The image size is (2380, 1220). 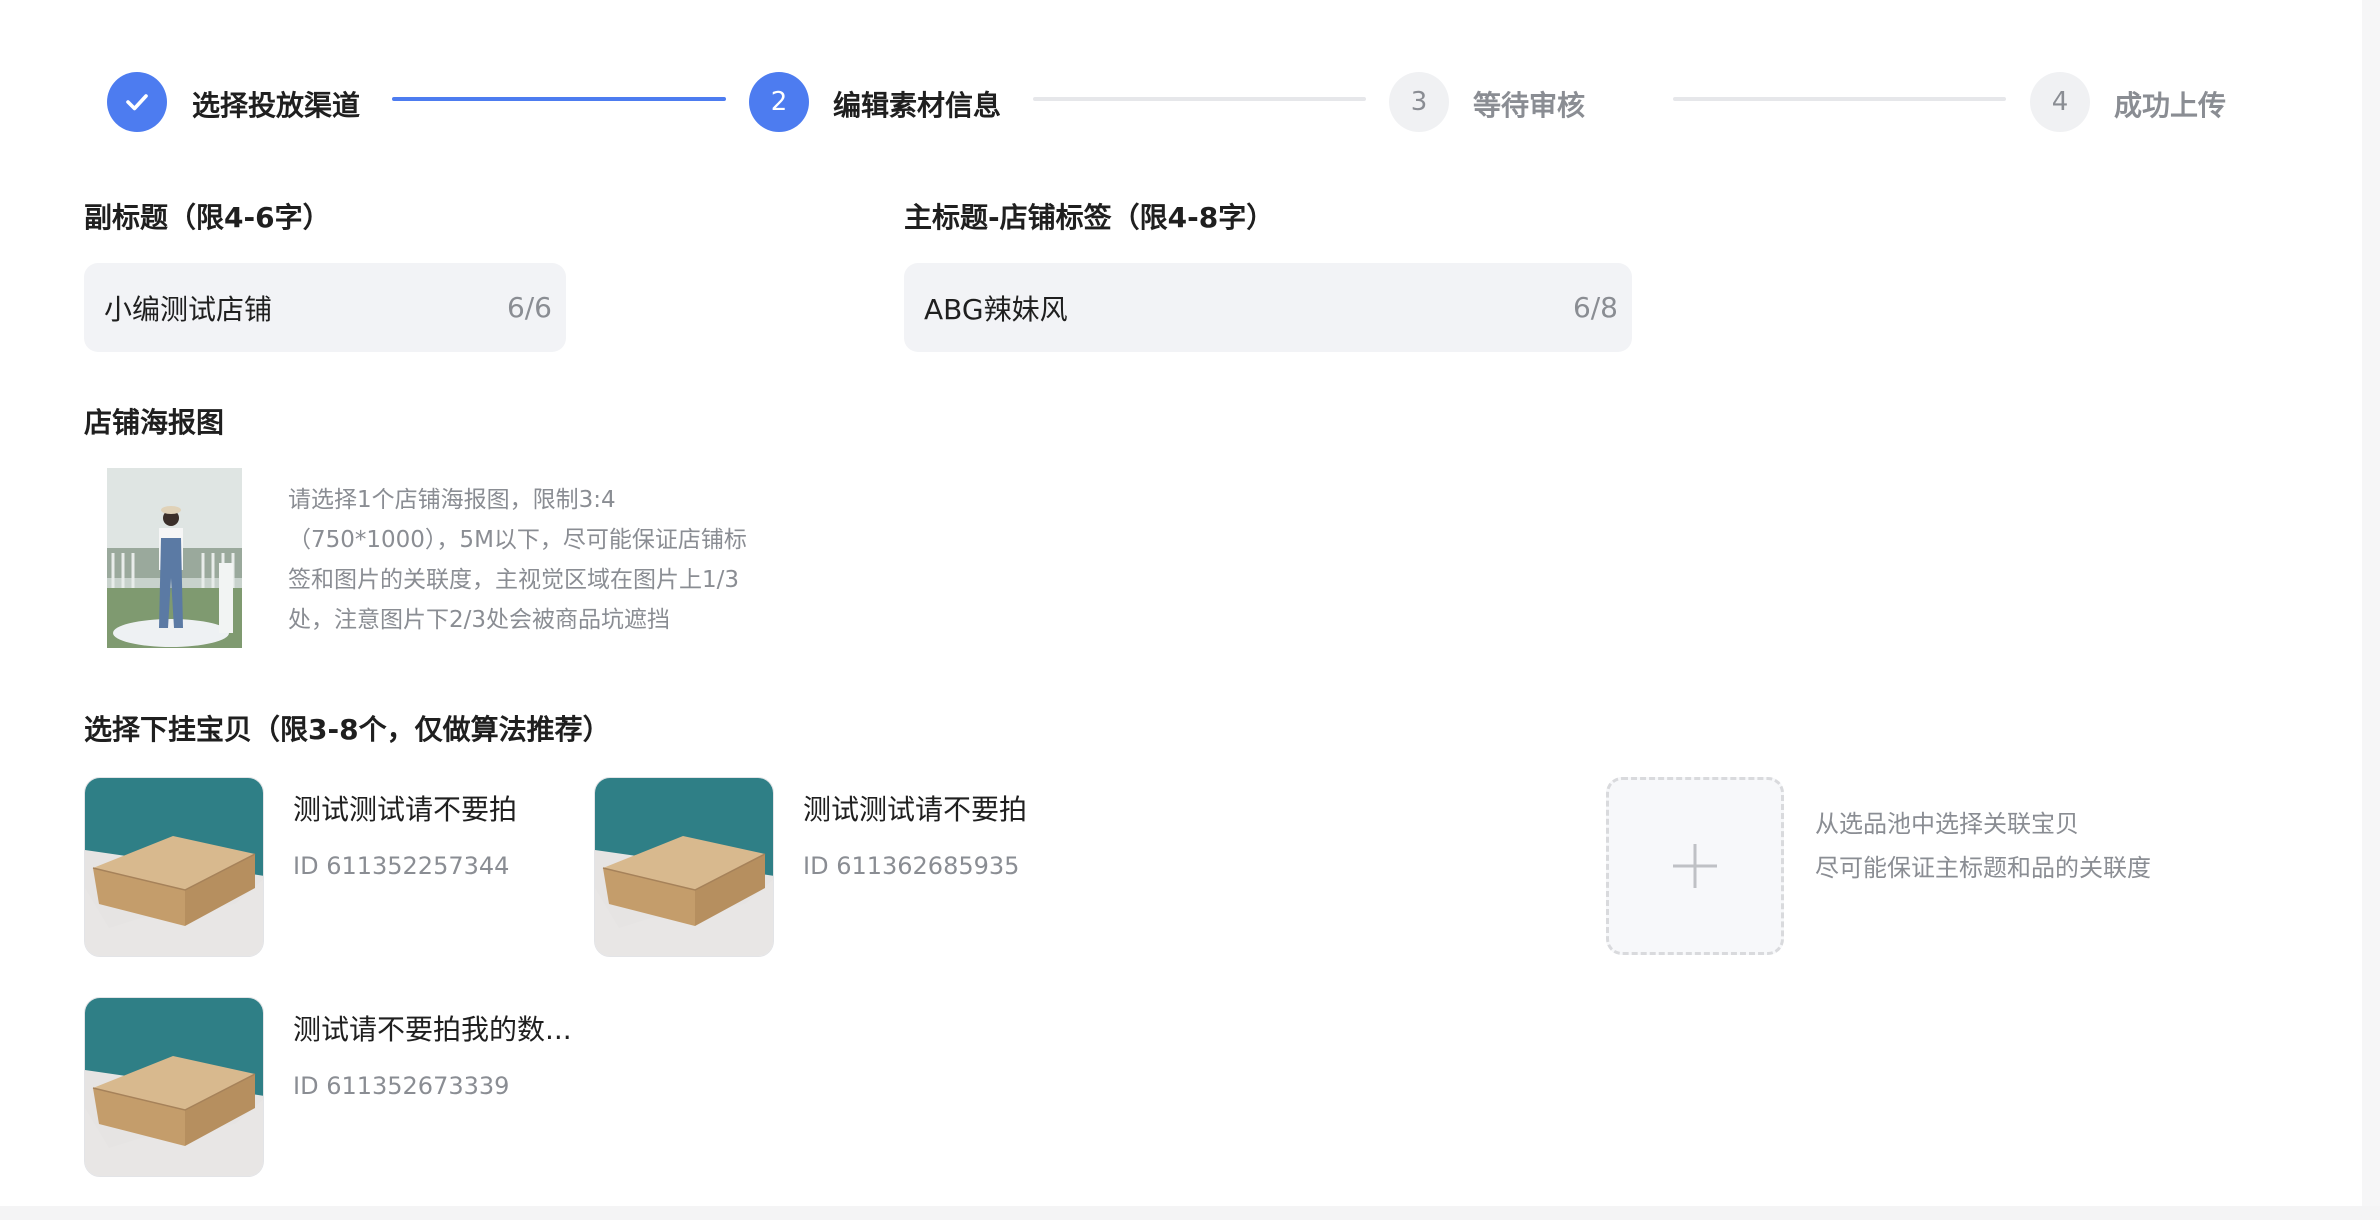 I want to click on add-product-hint: 从选品池中选择关联宝贝 尽可能保证主标题和品的关联度, so click(x=1983, y=846).